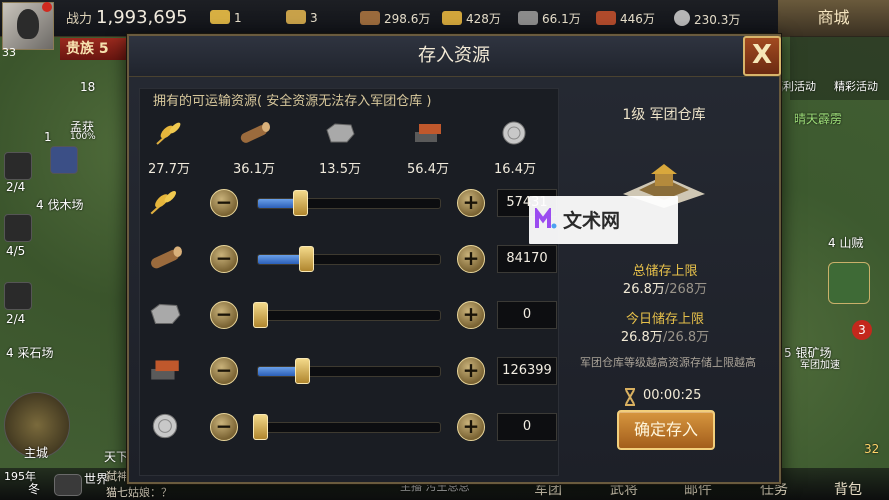 The width and height of the screenshot is (889, 500). Describe the element at coordinates (16, 187) in the screenshot. I see `count-a: 2/4` at that location.